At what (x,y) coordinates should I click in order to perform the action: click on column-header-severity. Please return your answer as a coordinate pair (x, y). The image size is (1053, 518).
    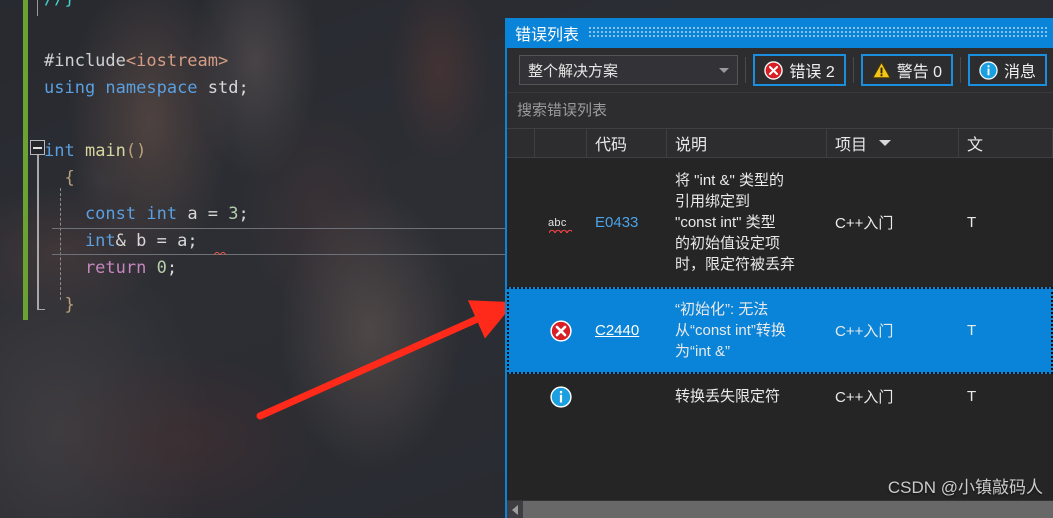
    Looking at the image, I should click on (521, 143).